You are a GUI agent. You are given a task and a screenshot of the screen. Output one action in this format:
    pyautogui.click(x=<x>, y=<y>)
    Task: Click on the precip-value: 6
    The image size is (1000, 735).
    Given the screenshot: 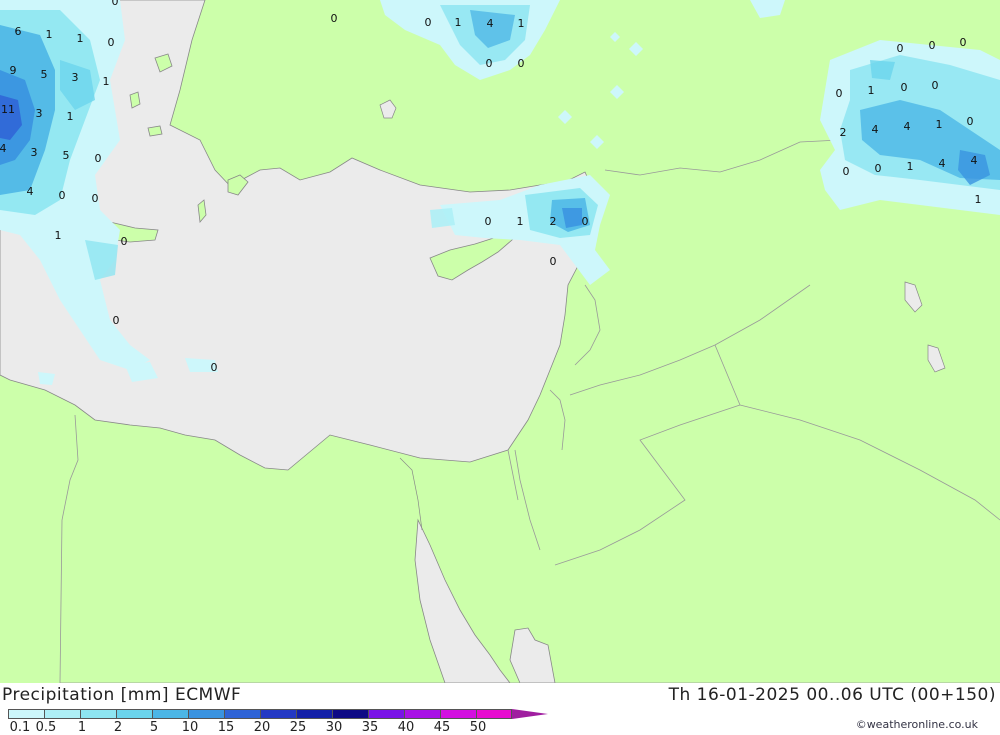 What is the action you would take?
    pyautogui.click(x=18, y=31)
    